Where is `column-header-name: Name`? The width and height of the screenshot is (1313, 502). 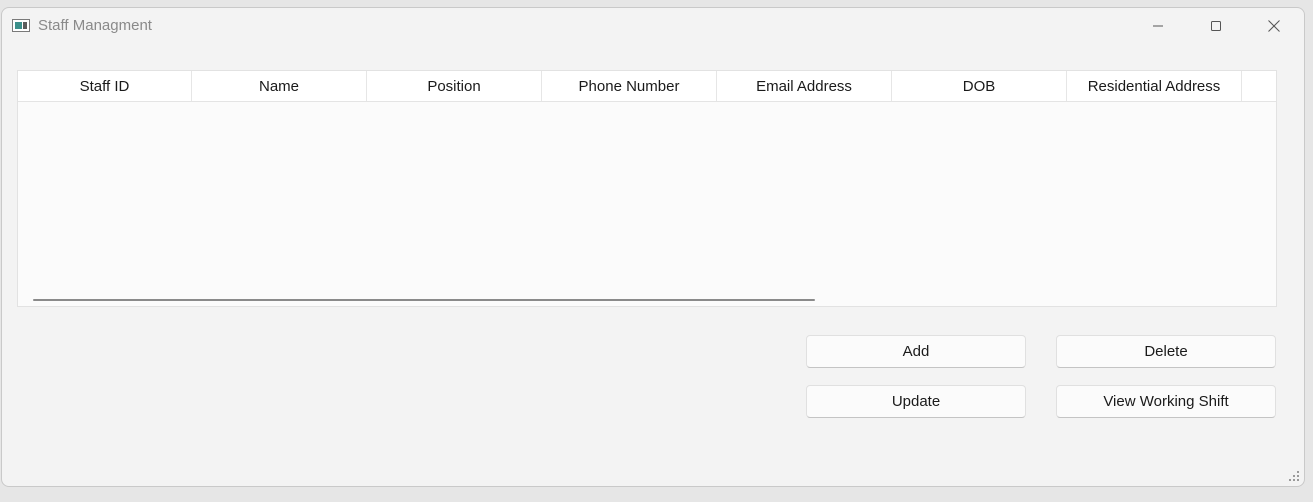 column-header-name: Name is located at coordinates (279, 86).